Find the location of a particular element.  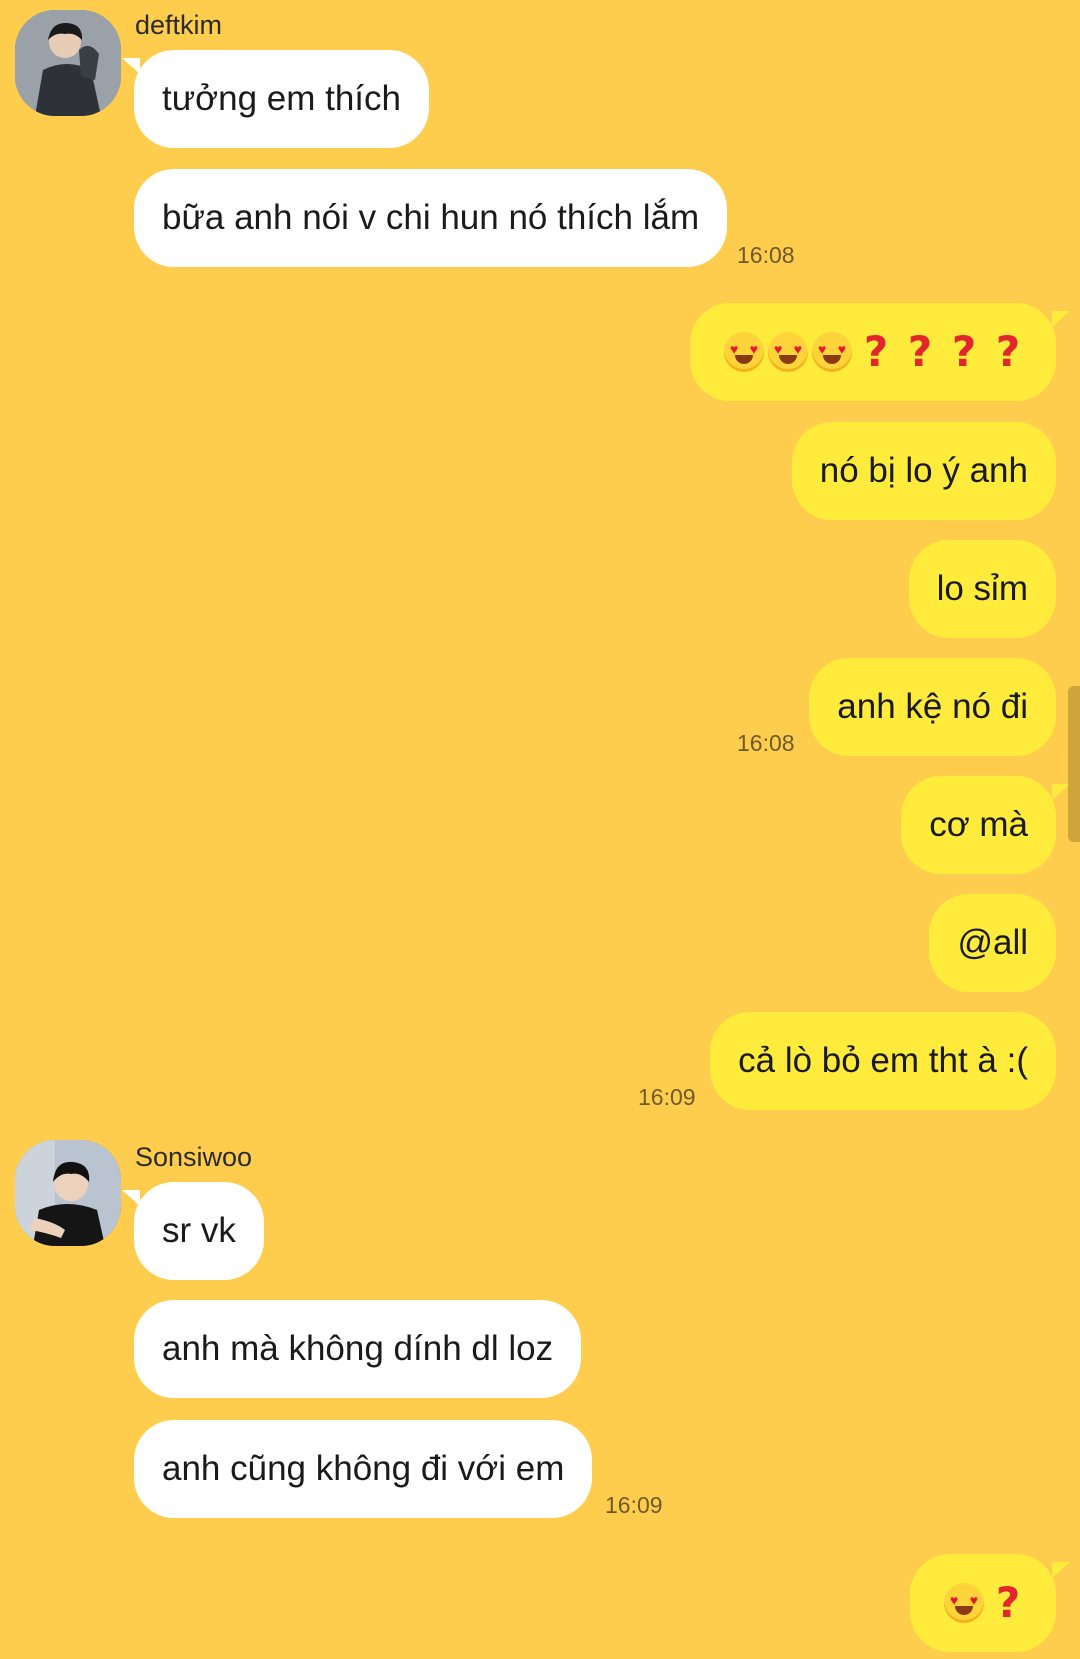

scrollbar is located at coordinates (1074, 764).